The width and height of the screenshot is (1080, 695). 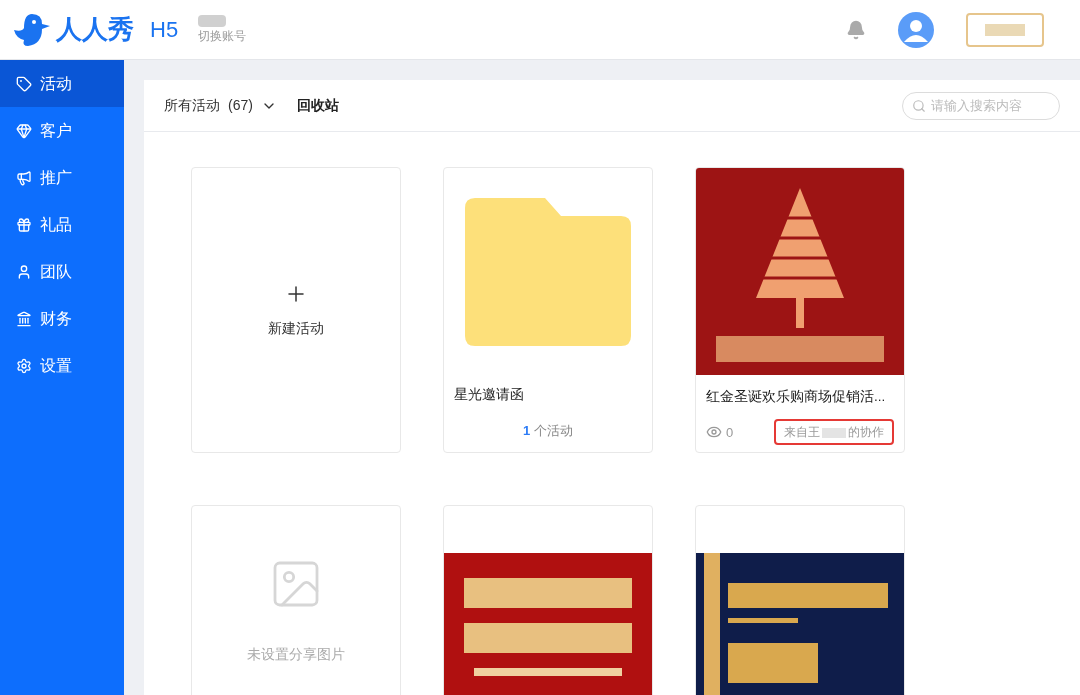 I want to click on gift-icon, so click(x=24, y=224).